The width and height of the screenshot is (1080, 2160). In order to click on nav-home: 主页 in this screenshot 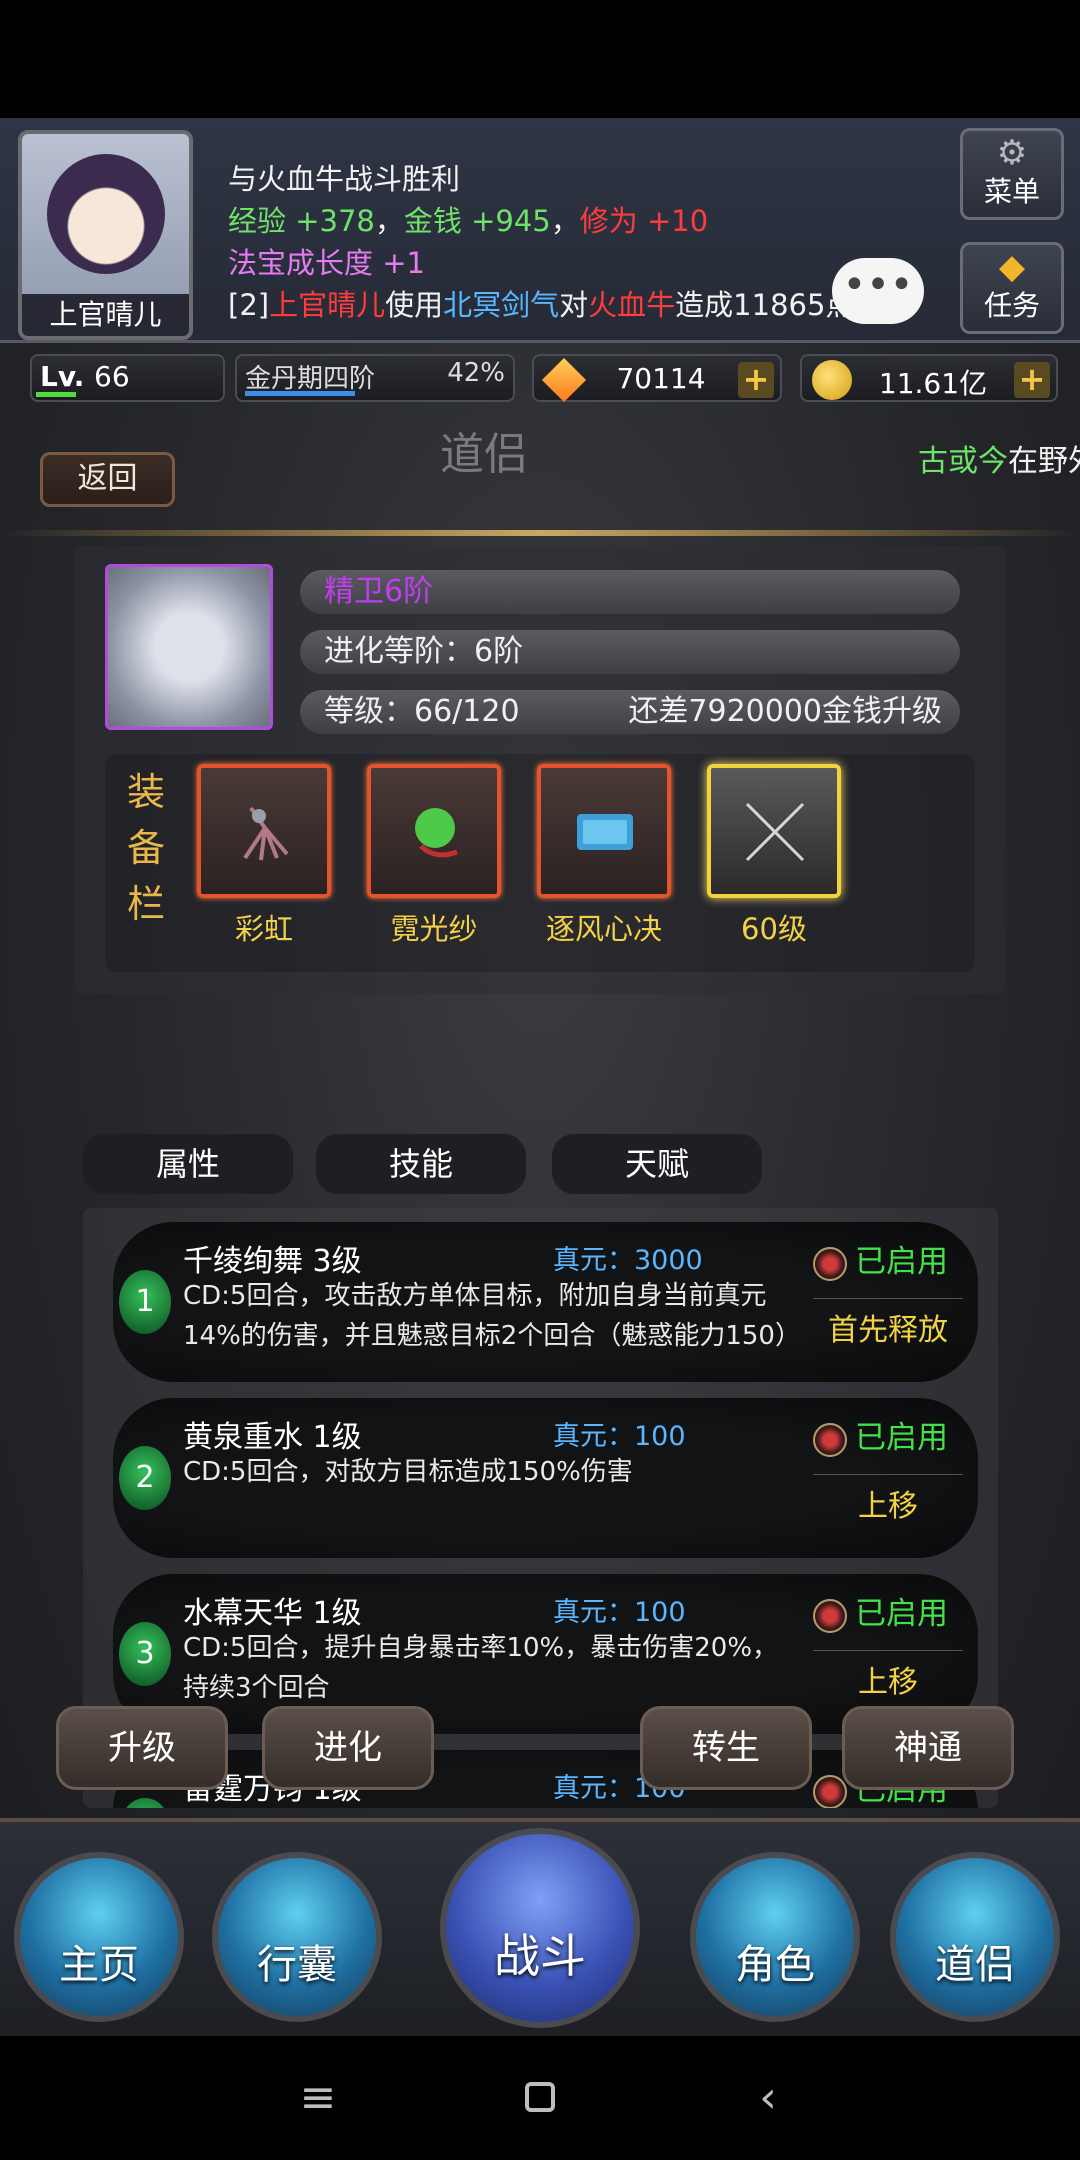, I will do `click(99, 1937)`.